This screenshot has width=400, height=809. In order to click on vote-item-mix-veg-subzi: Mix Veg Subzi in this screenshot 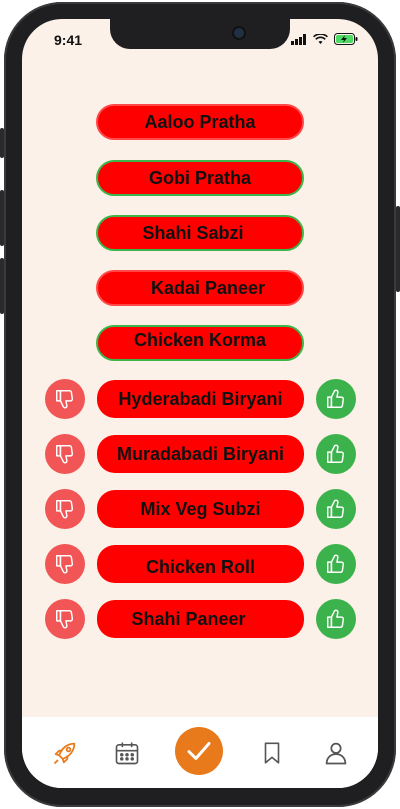, I will do `click(200, 509)`.